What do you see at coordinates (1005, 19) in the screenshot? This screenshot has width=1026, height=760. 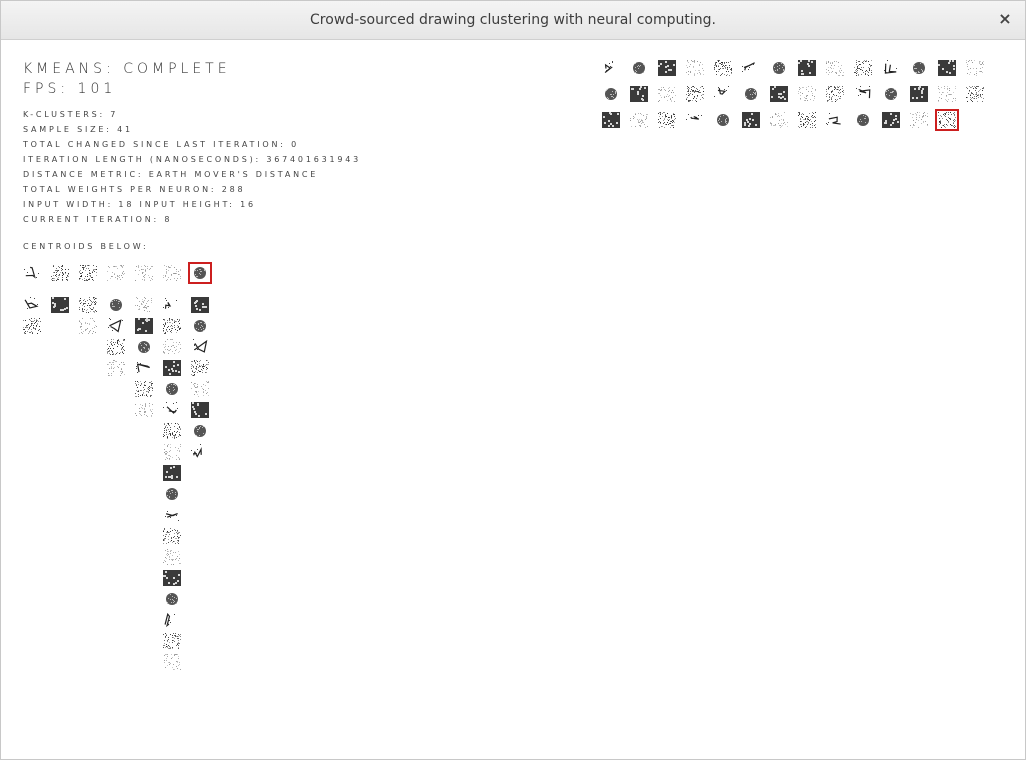 I see `close-icon: ×` at bounding box center [1005, 19].